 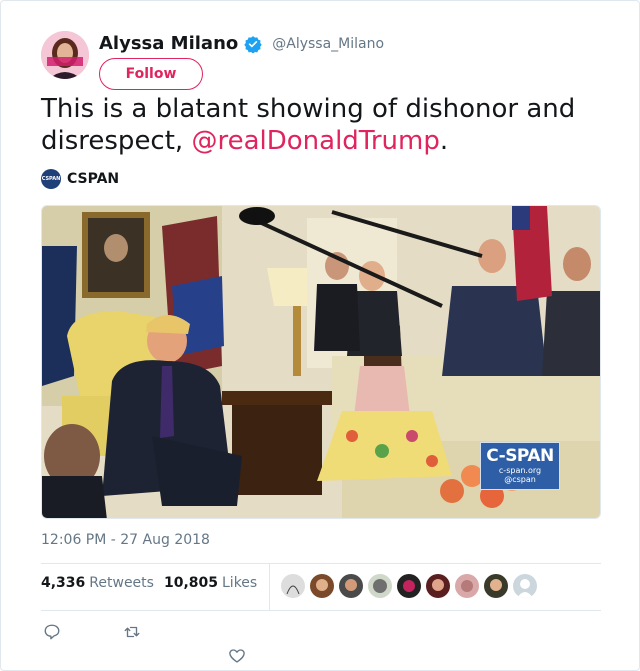 I want to click on likers-avatars, so click(x=411, y=586).